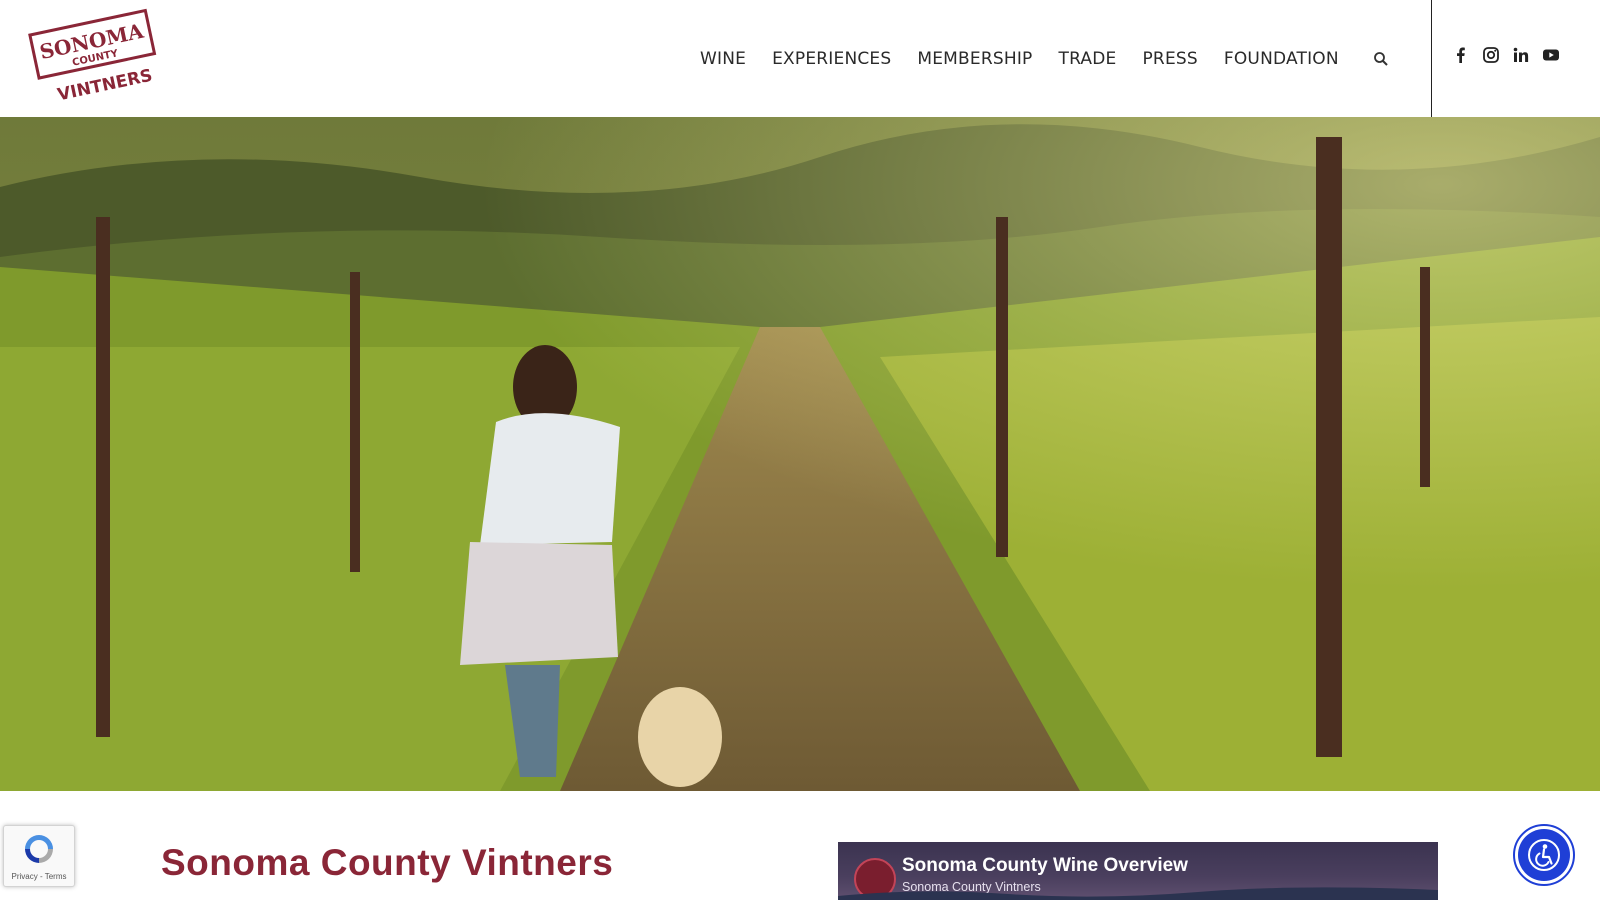 This screenshot has height=900, width=1600. What do you see at coordinates (974, 59) in the screenshot?
I see `nav-item-membership: MEMBERSHIP` at bounding box center [974, 59].